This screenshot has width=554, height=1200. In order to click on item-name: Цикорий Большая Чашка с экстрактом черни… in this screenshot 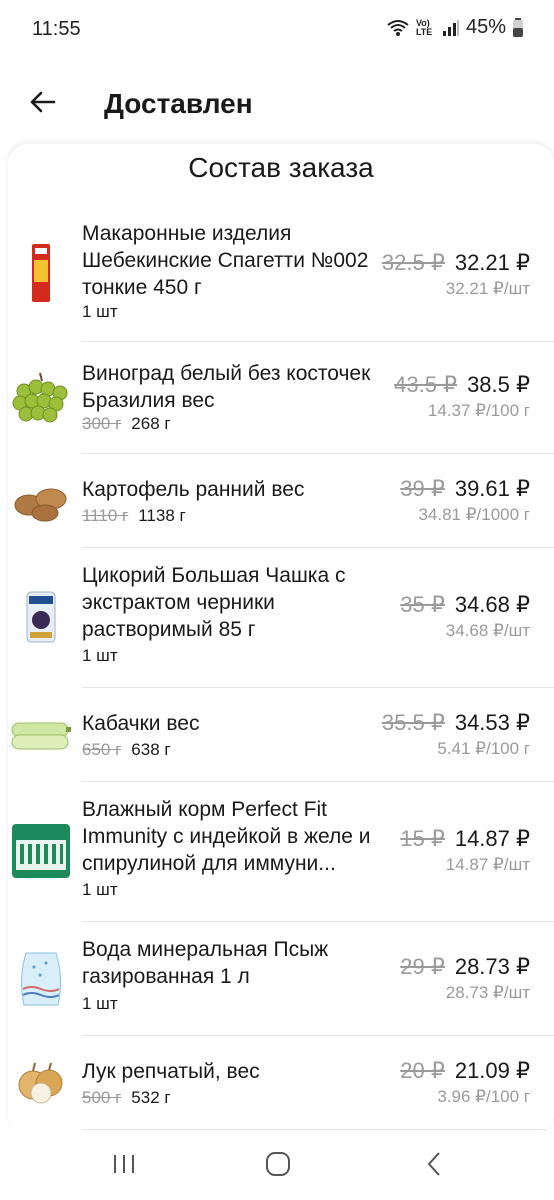, I will do `click(214, 602)`.